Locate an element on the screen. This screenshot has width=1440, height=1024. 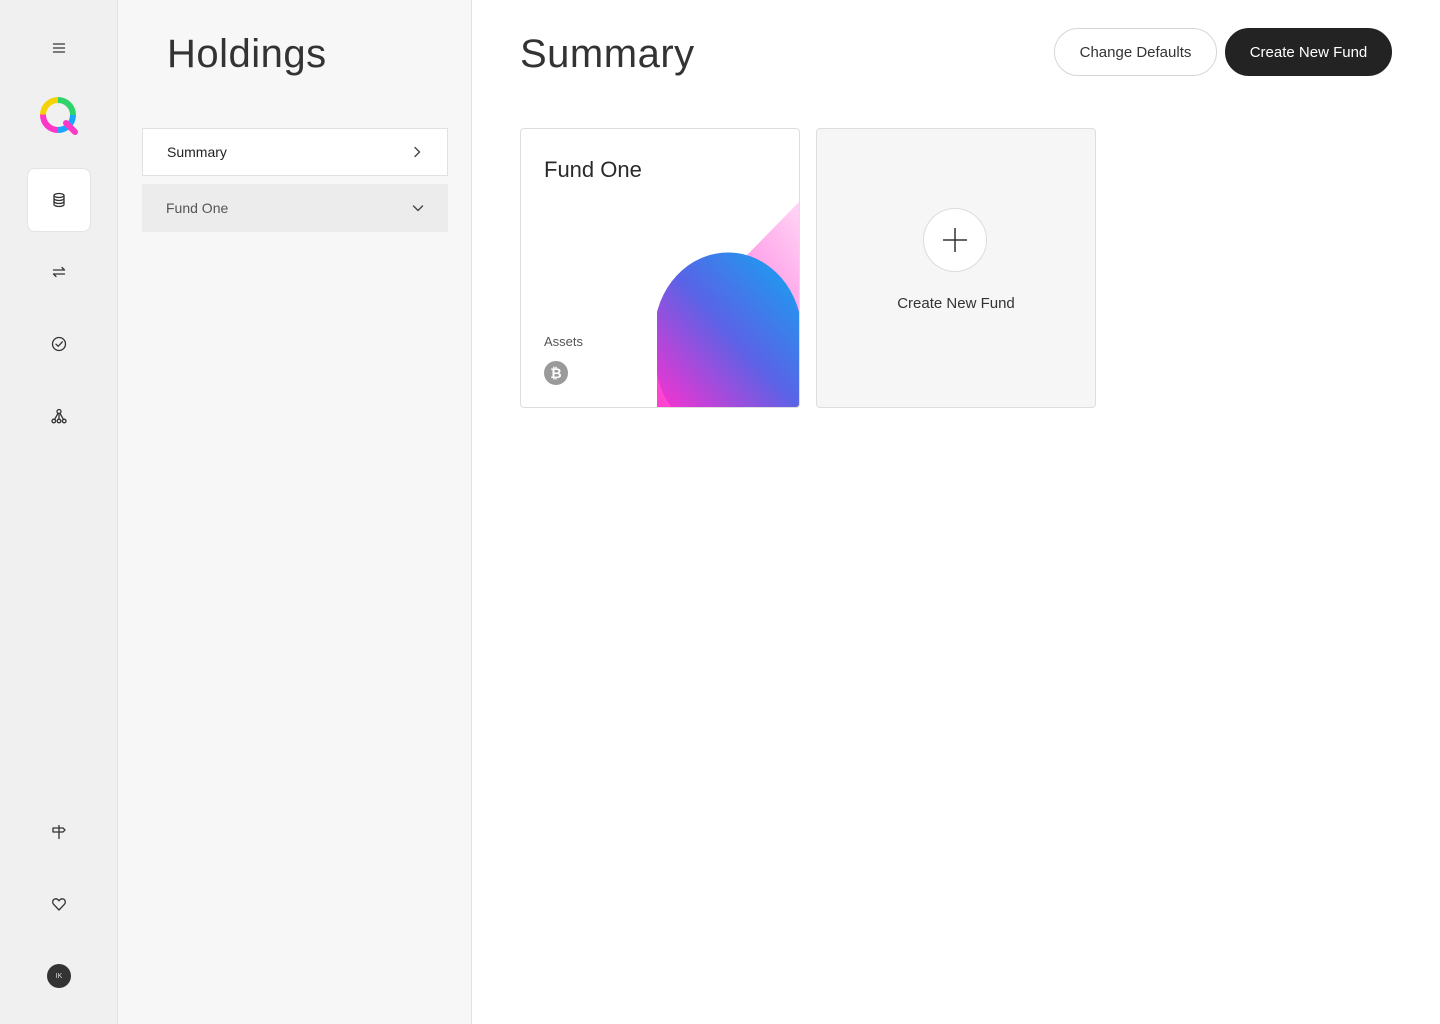
menu-button is located at coordinates (59, 48).